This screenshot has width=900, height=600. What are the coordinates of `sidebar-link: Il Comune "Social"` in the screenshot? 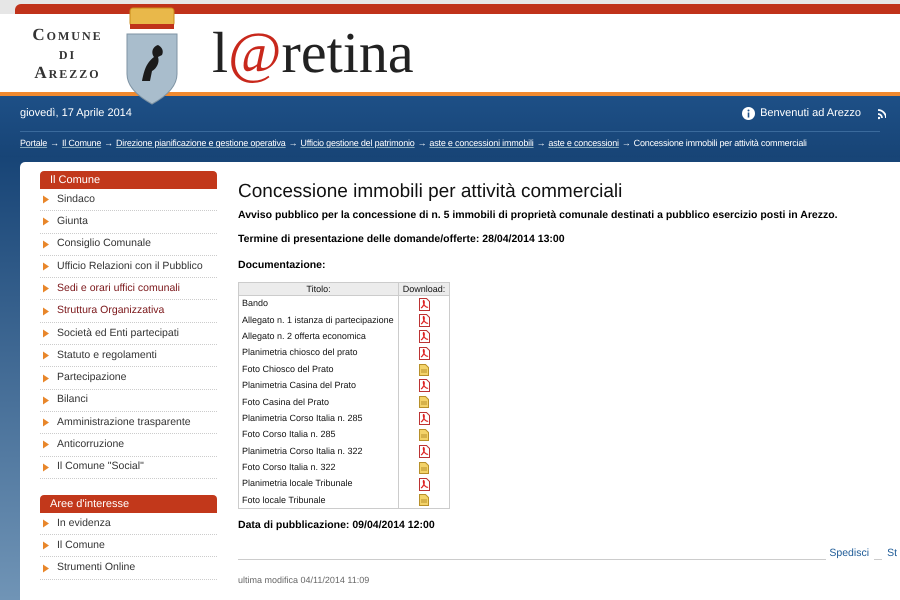 It's located at (100, 467).